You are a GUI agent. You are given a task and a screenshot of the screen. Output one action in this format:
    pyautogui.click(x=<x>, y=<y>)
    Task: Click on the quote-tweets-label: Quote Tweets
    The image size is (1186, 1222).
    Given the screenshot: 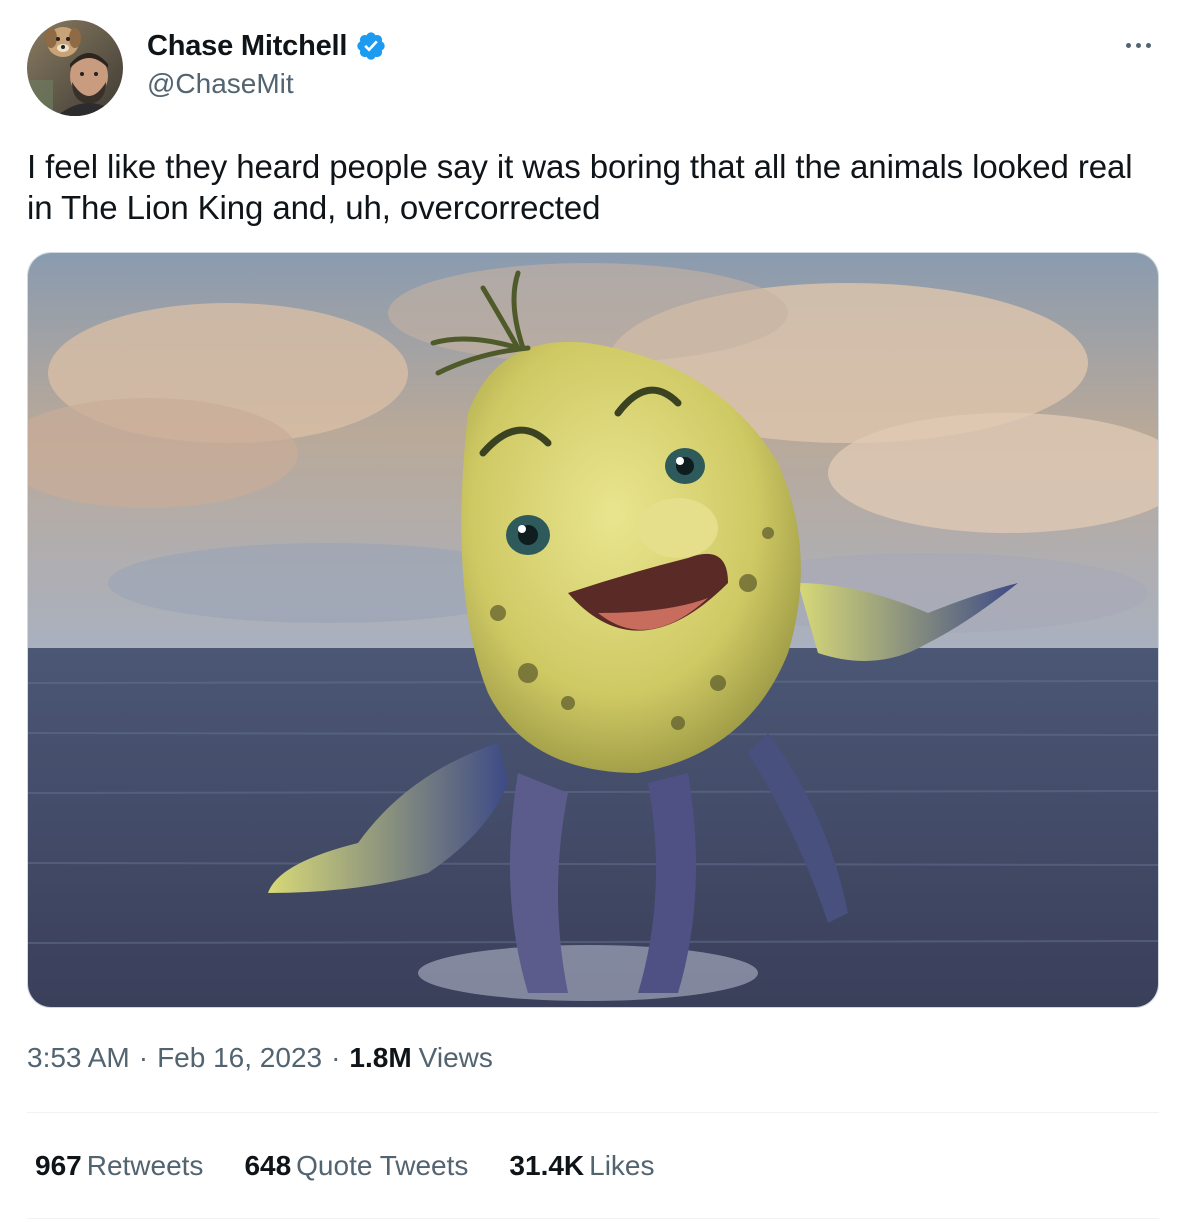 What is the action you would take?
    pyautogui.click(x=382, y=1165)
    